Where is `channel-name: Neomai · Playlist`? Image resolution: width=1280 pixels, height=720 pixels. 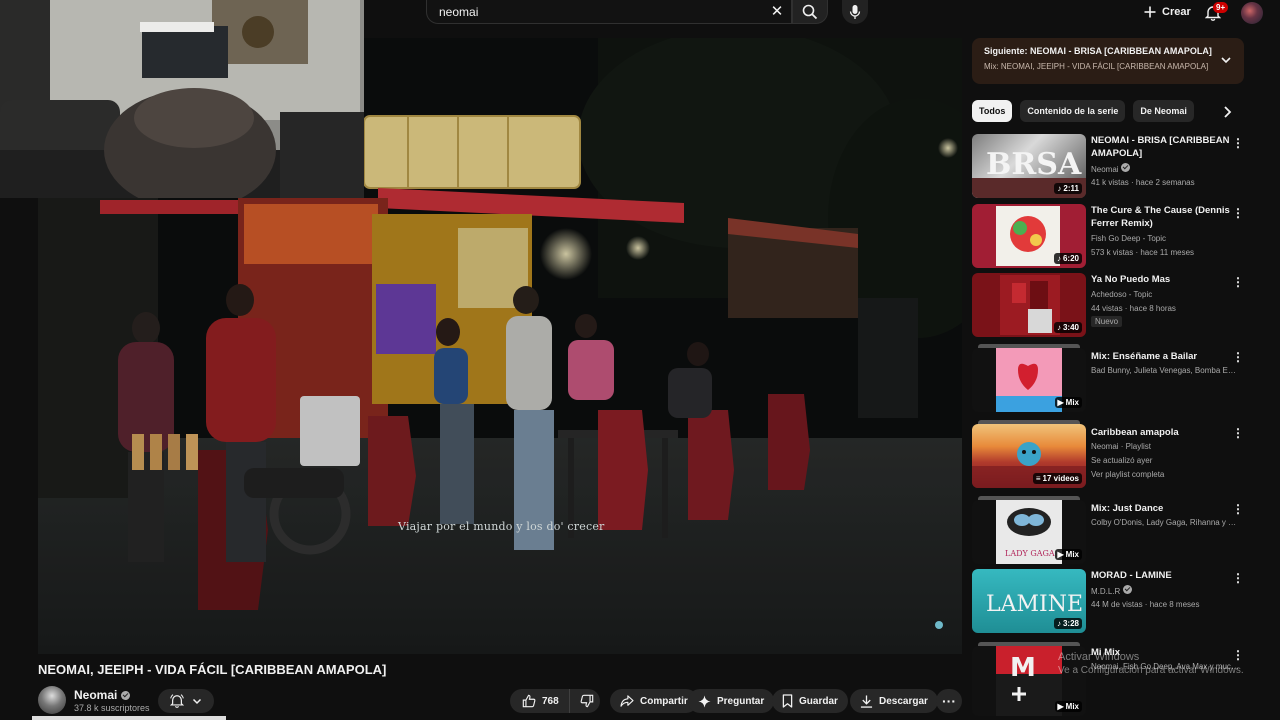 channel-name: Neomai · Playlist is located at coordinates (1165, 446).